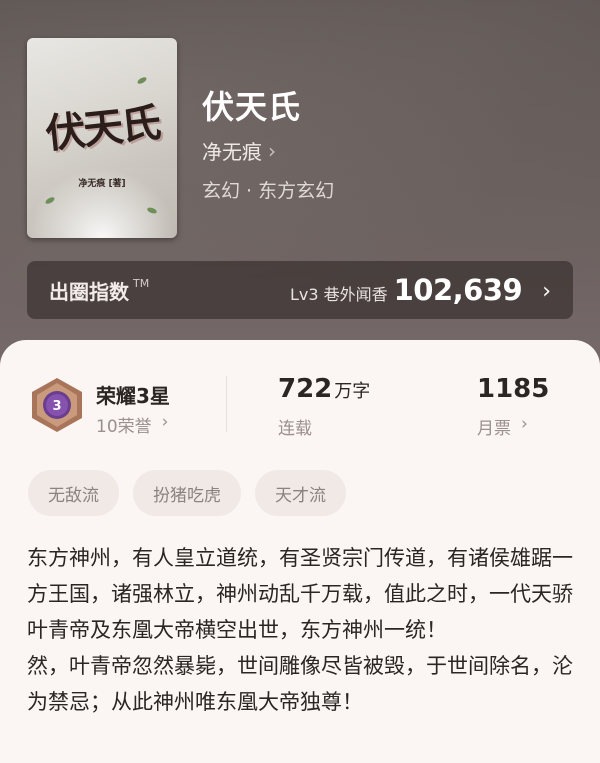 This screenshot has width=600, height=763. I want to click on honor-title: 荣耀3星, so click(133, 396).